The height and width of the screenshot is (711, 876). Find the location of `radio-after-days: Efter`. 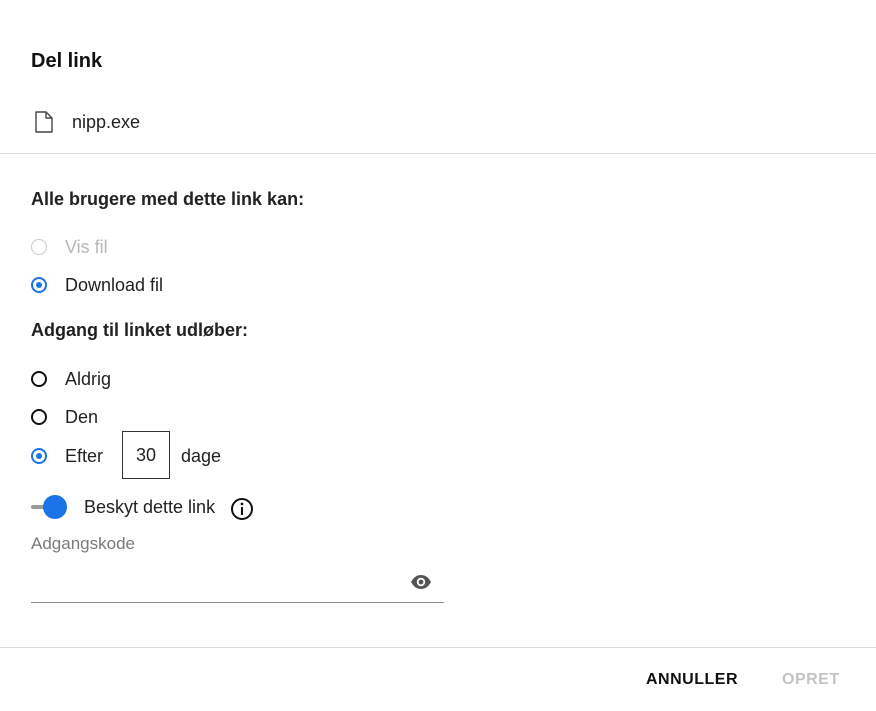

radio-after-days: Efter is located at coordinates (67, 456).